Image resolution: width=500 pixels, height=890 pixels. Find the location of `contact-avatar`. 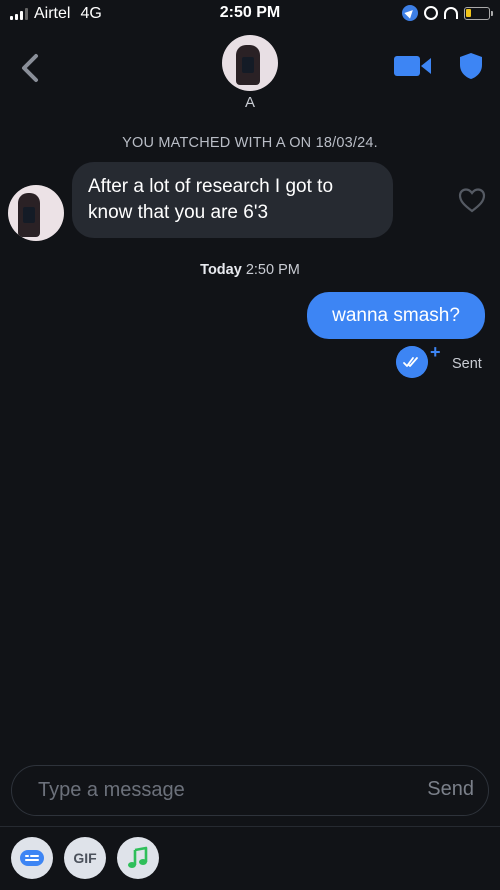

contact-avatar is located at coordinates (250, 63).